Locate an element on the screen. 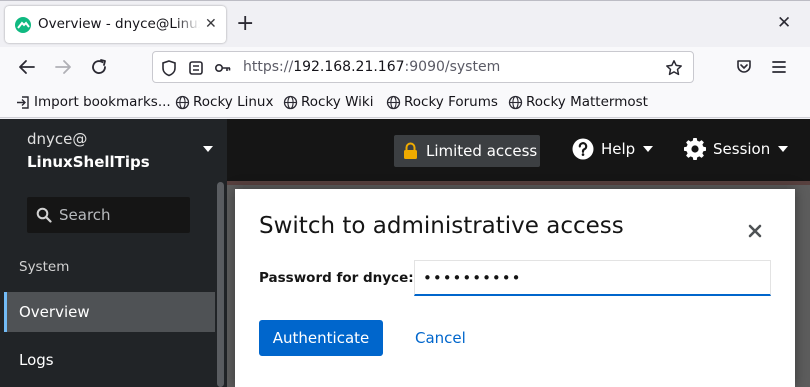 This screenshot has width=810, height=387. session-label: Session is located at coordinates (742, 149).